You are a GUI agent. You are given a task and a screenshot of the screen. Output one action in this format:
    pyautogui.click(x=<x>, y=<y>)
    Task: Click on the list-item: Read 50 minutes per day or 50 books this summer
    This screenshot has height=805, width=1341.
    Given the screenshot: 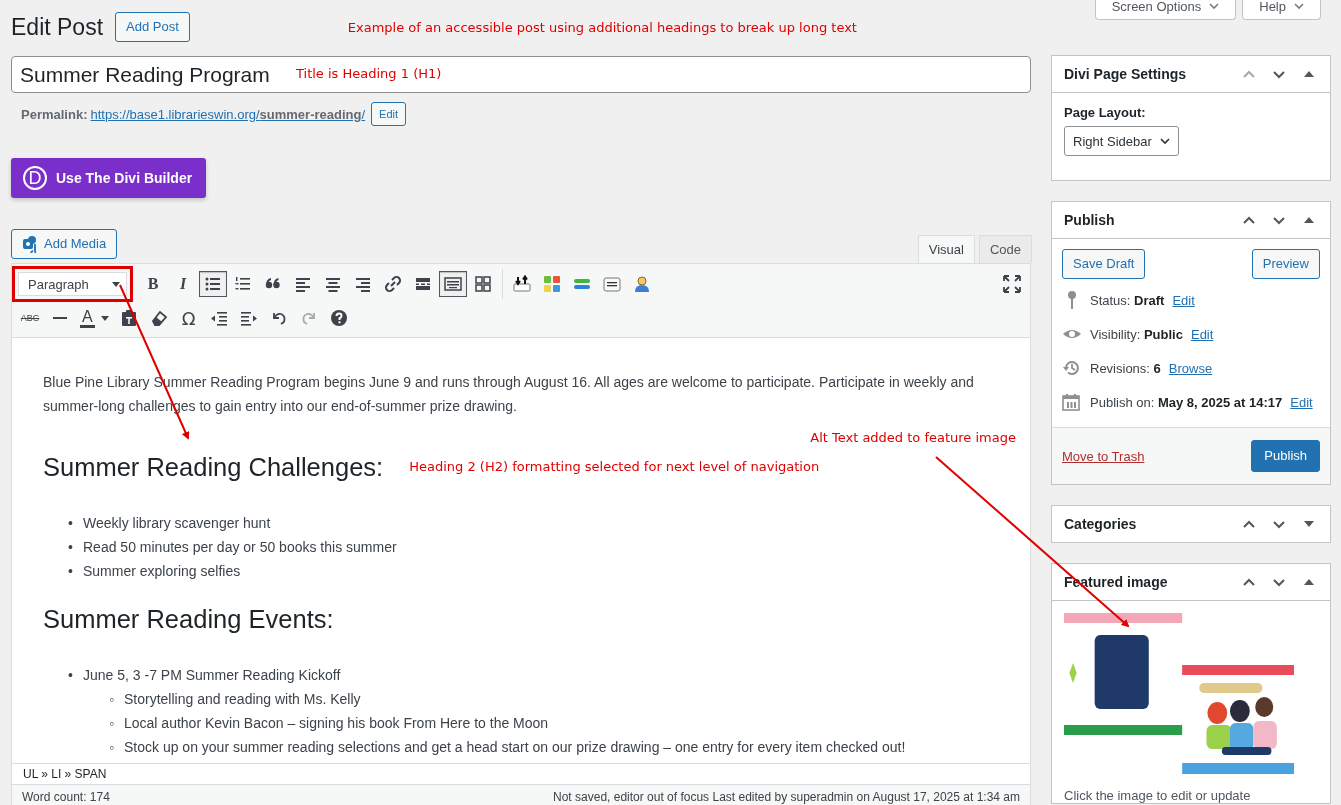 What is the action you would take?
    pyautogui.click(x=240, y=547)
    